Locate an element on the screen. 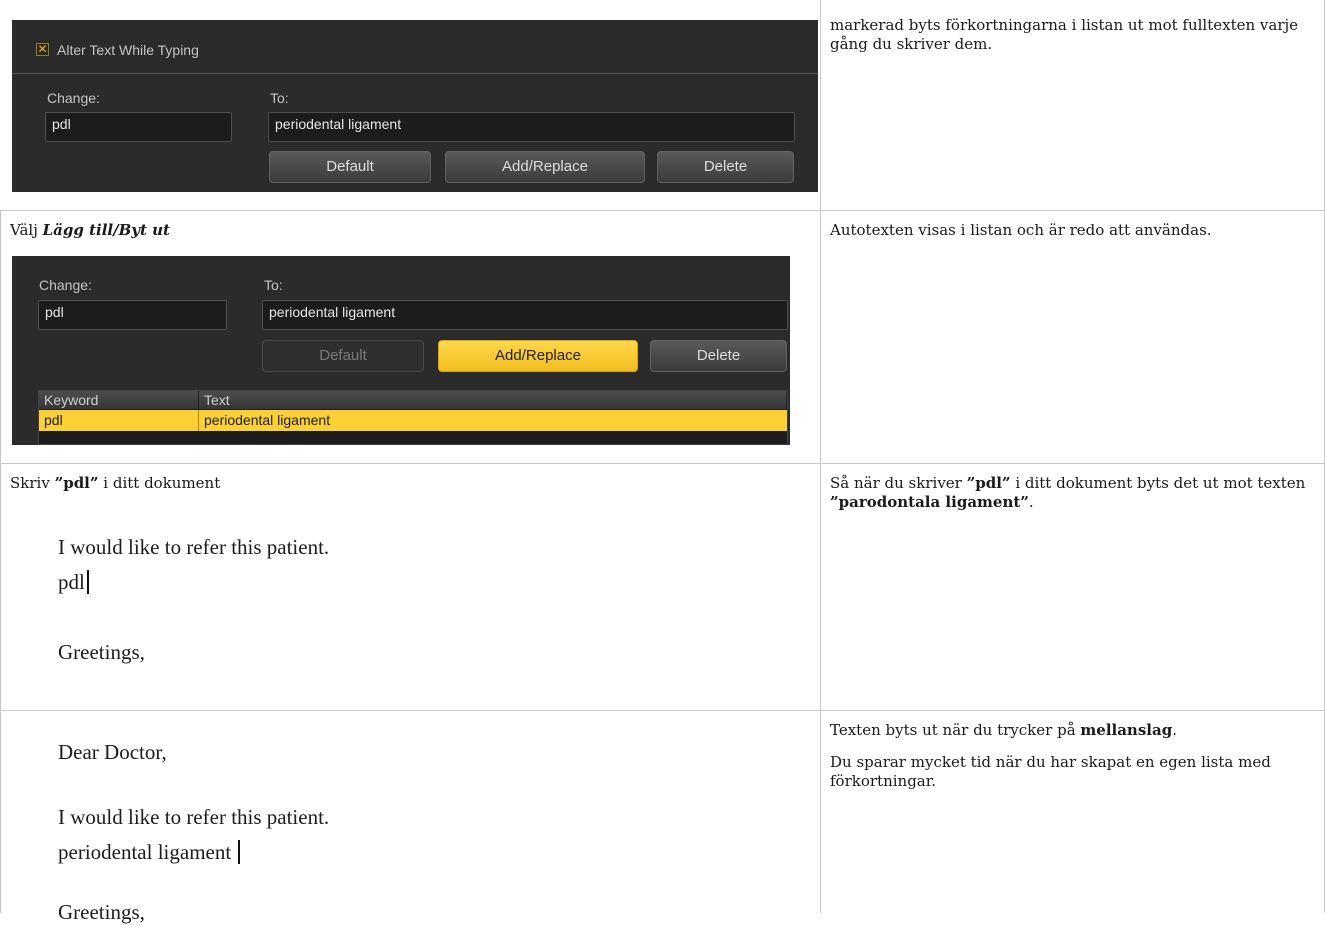  row2-instruction-prefix: Välj is located at coordinates (26, 230).